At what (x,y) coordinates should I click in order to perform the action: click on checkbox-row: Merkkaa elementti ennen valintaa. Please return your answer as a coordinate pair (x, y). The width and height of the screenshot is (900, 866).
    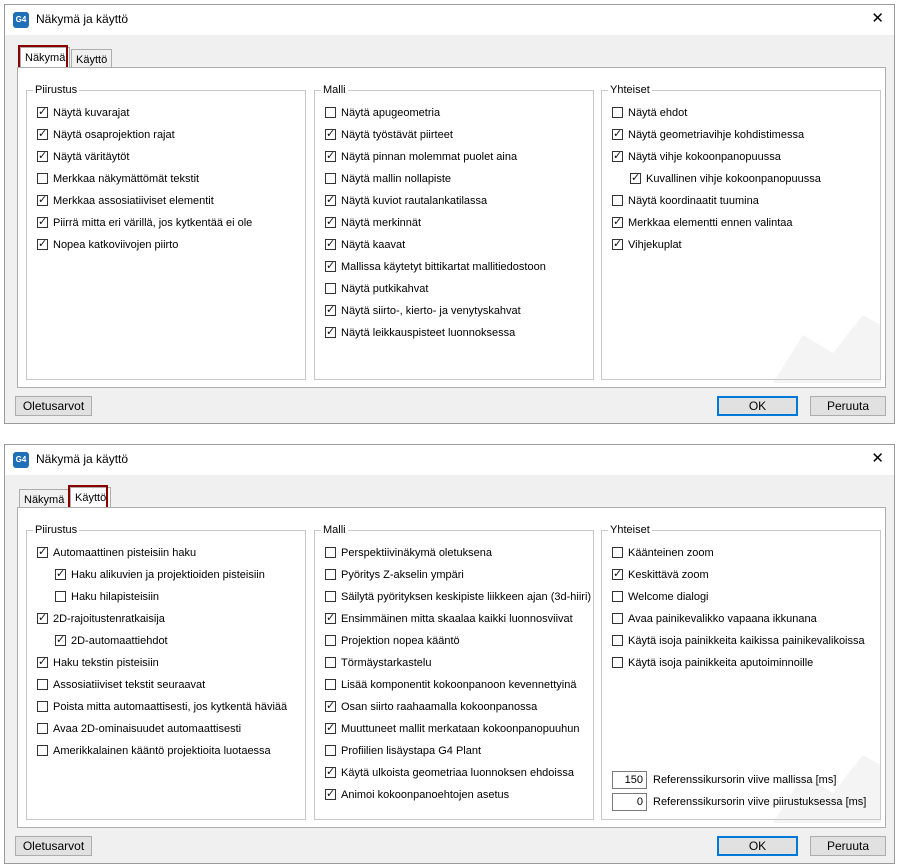
    Looking at the image, I should click on (702, 222).